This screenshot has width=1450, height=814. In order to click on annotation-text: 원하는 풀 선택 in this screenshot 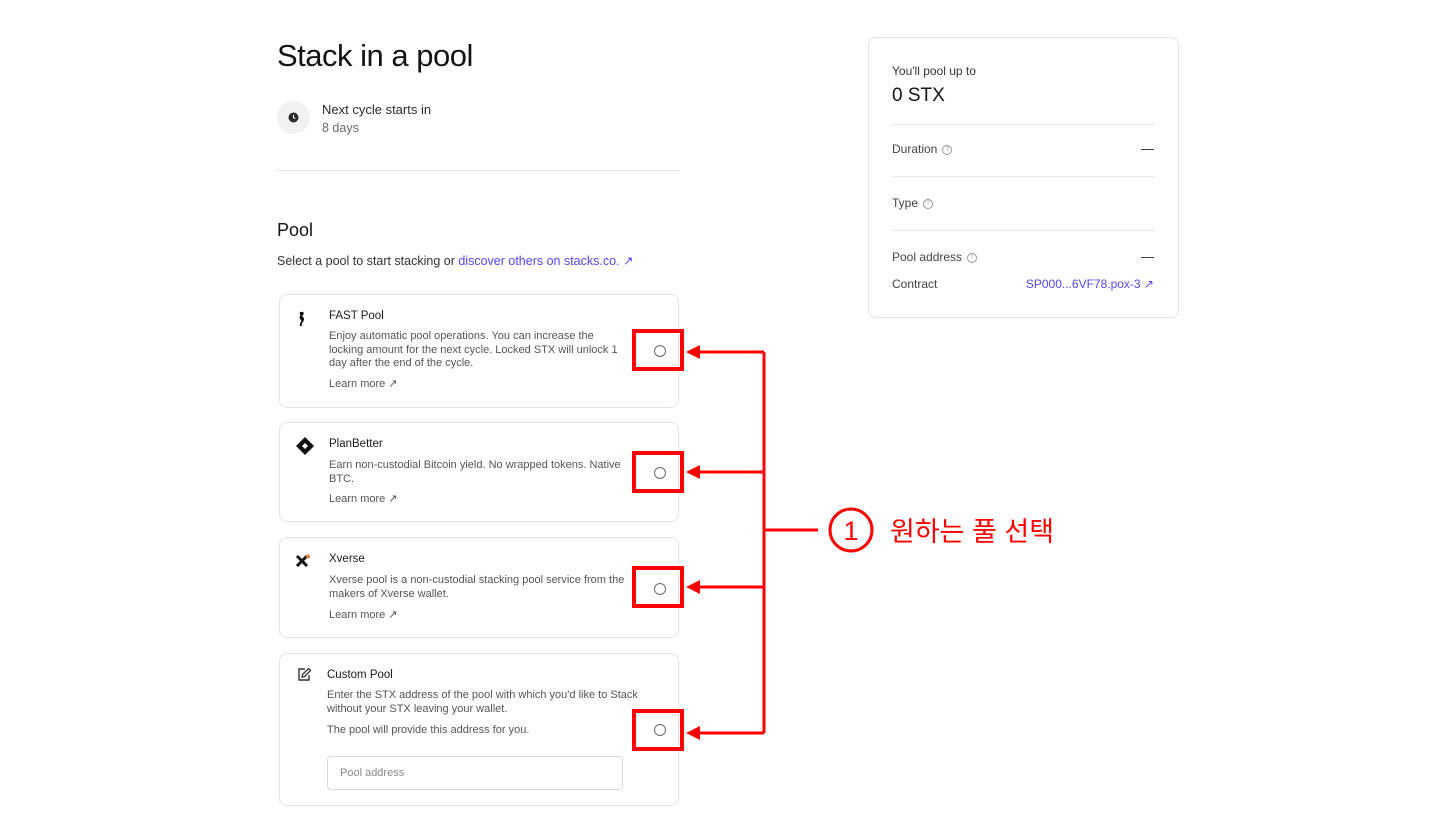, I will do `click(972, 532)`.